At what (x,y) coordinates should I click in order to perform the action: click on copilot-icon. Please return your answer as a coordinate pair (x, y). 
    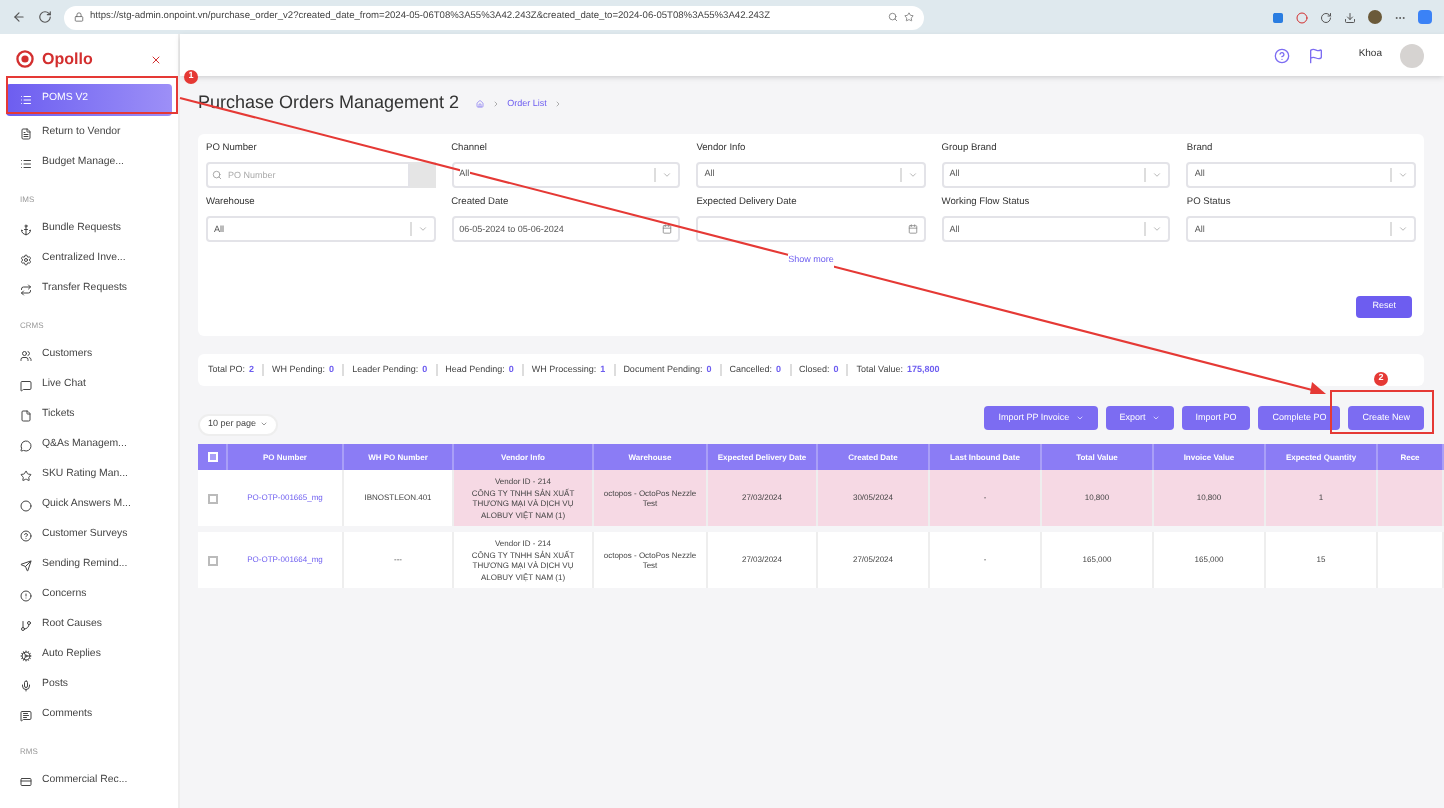
    Looking at the image, I should click on (1425, 17).